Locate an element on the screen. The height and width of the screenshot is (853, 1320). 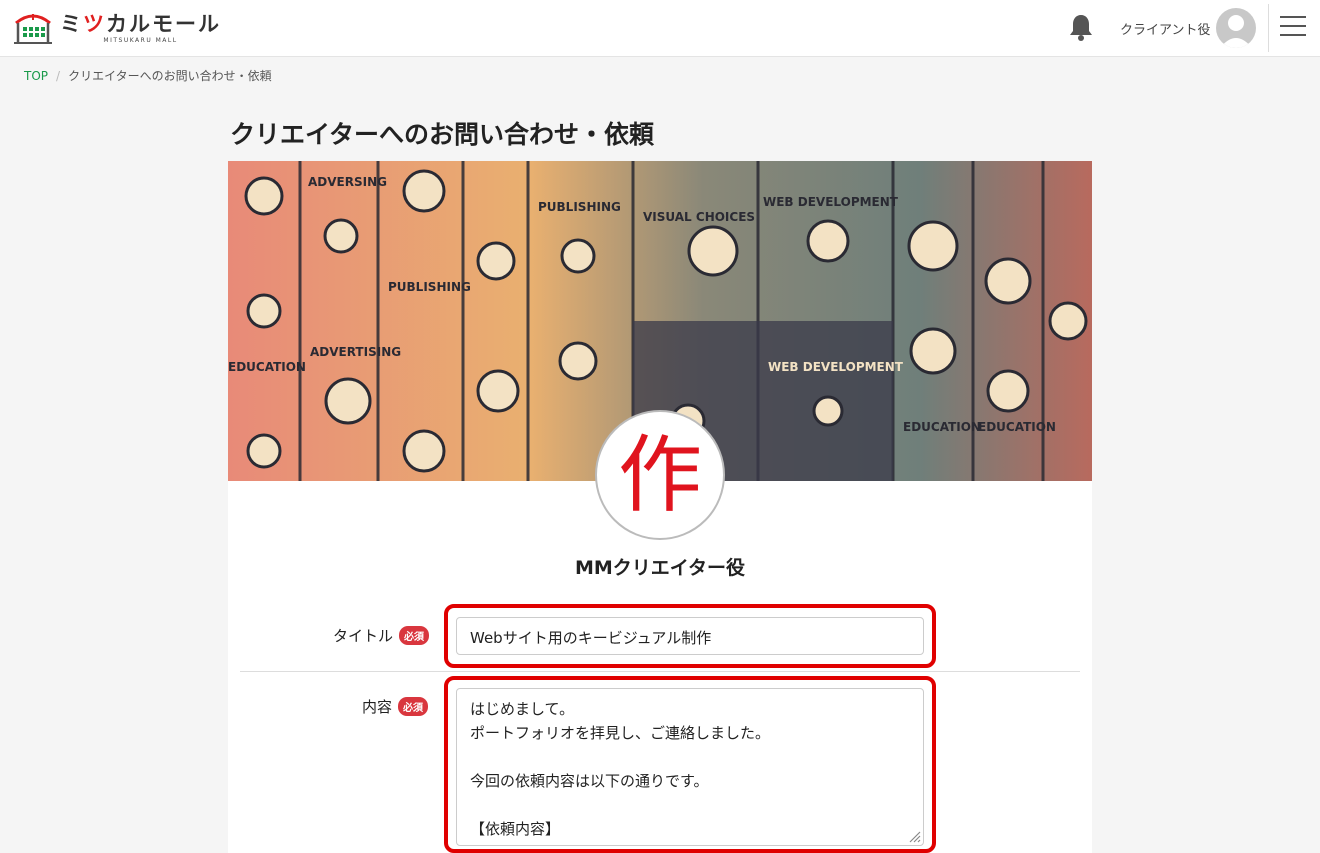
breadcrumb: TOP / クリエイターへのお問い合わせ・依頼 is located at coordinates (148, 75).